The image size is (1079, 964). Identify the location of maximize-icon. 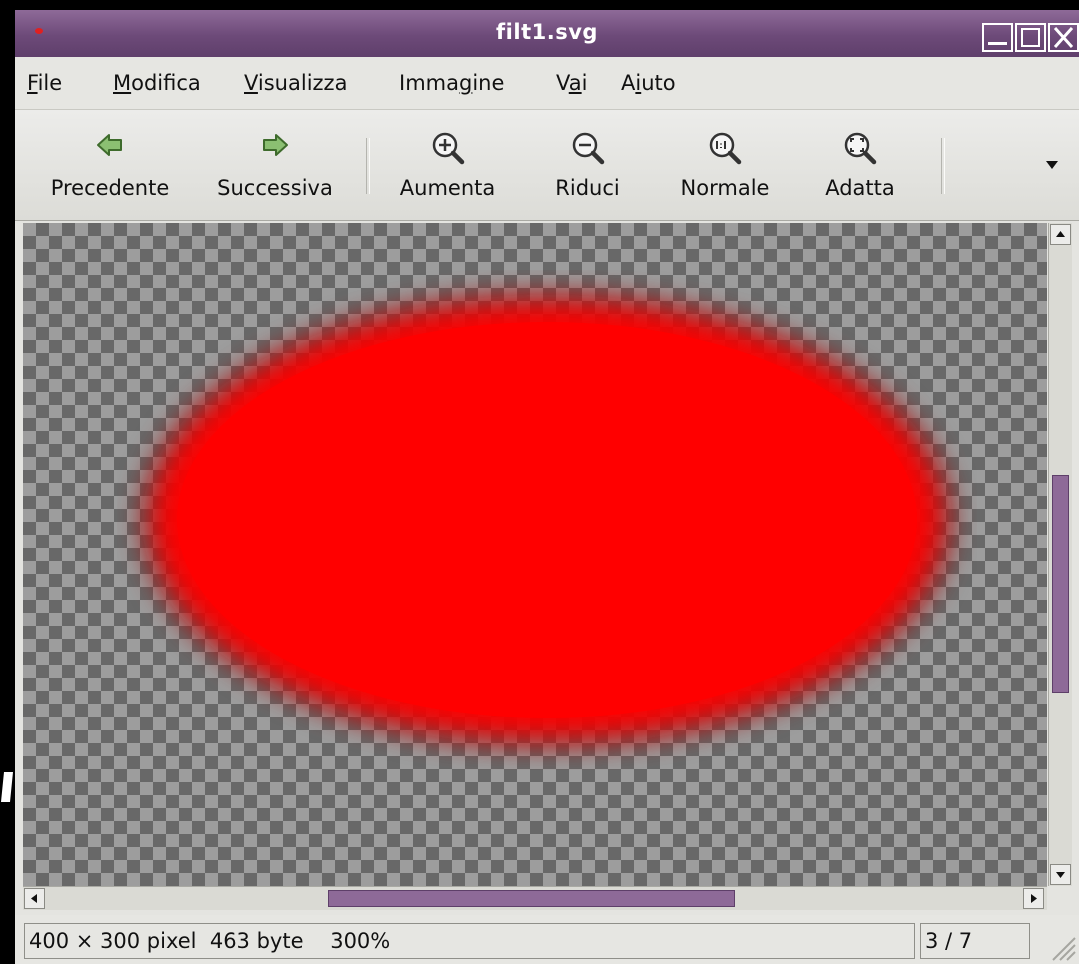
(1030, 37).